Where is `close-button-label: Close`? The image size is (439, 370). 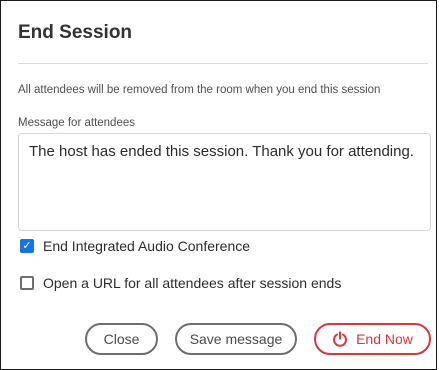 close-button-label: Close is located at coordinates (121, 339).